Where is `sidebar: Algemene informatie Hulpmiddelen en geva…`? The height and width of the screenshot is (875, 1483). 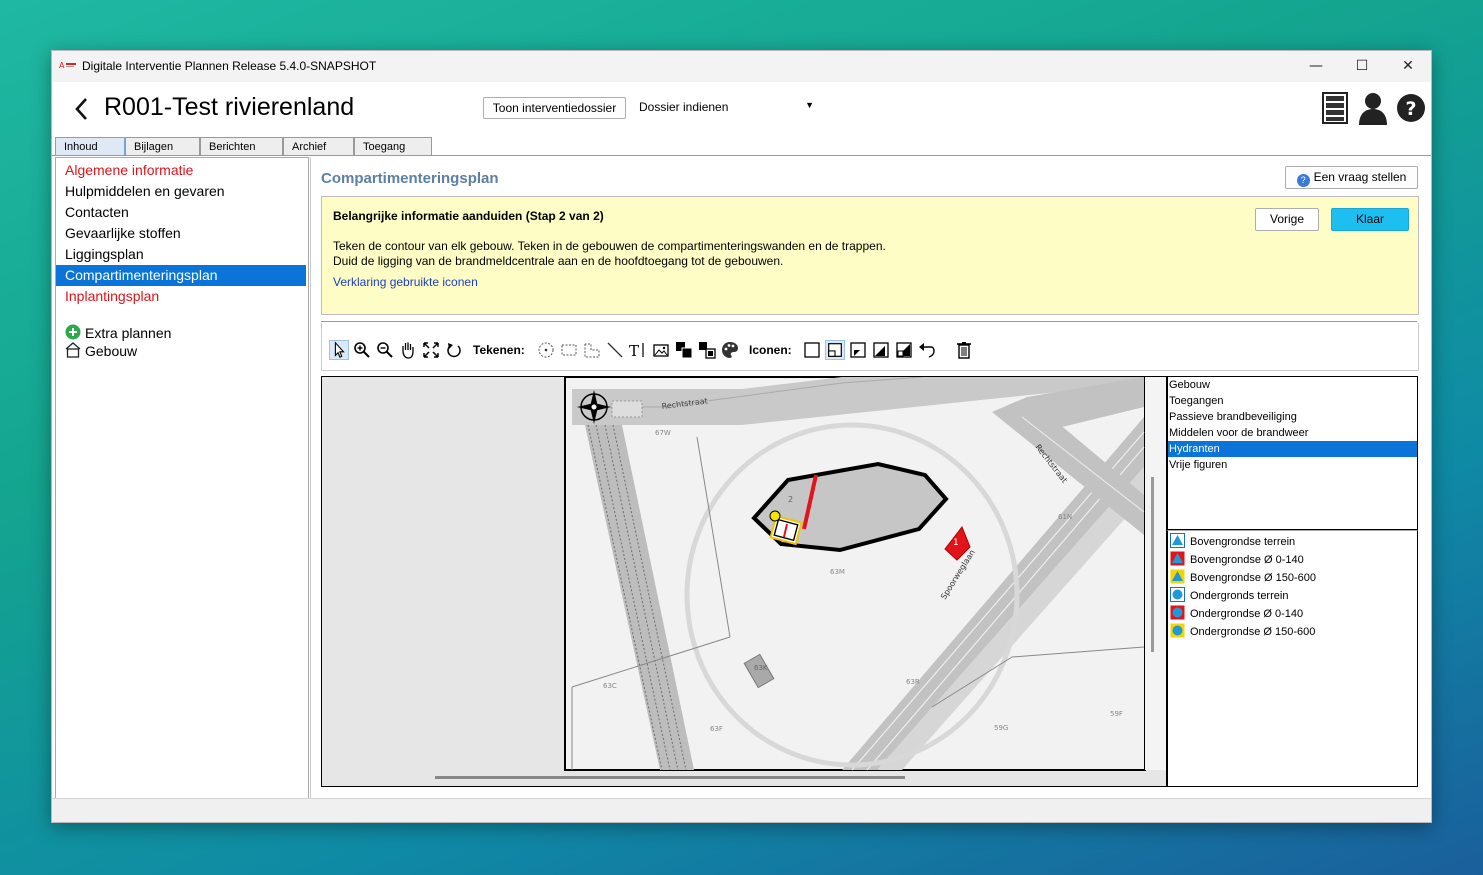
sidebar: Algemene informatie Hulpmiddelen en geva… is located at coordinates (182, 478).